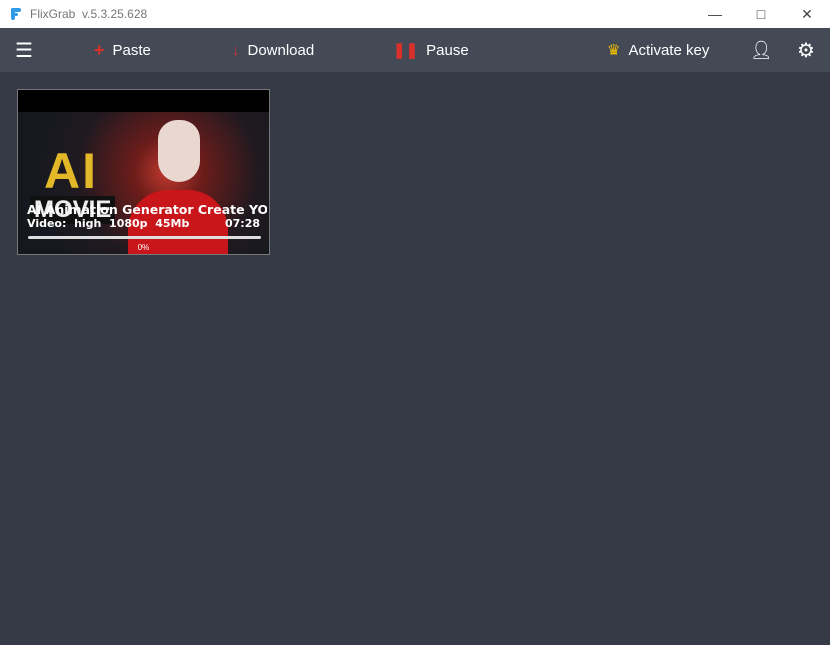 Image resolution: width=830 pixels, height=645 pixels. What do you see at coordinates (614, 50) in the screenshot?
I see `crown-icon: ♛` at bounding box center [614, 50].